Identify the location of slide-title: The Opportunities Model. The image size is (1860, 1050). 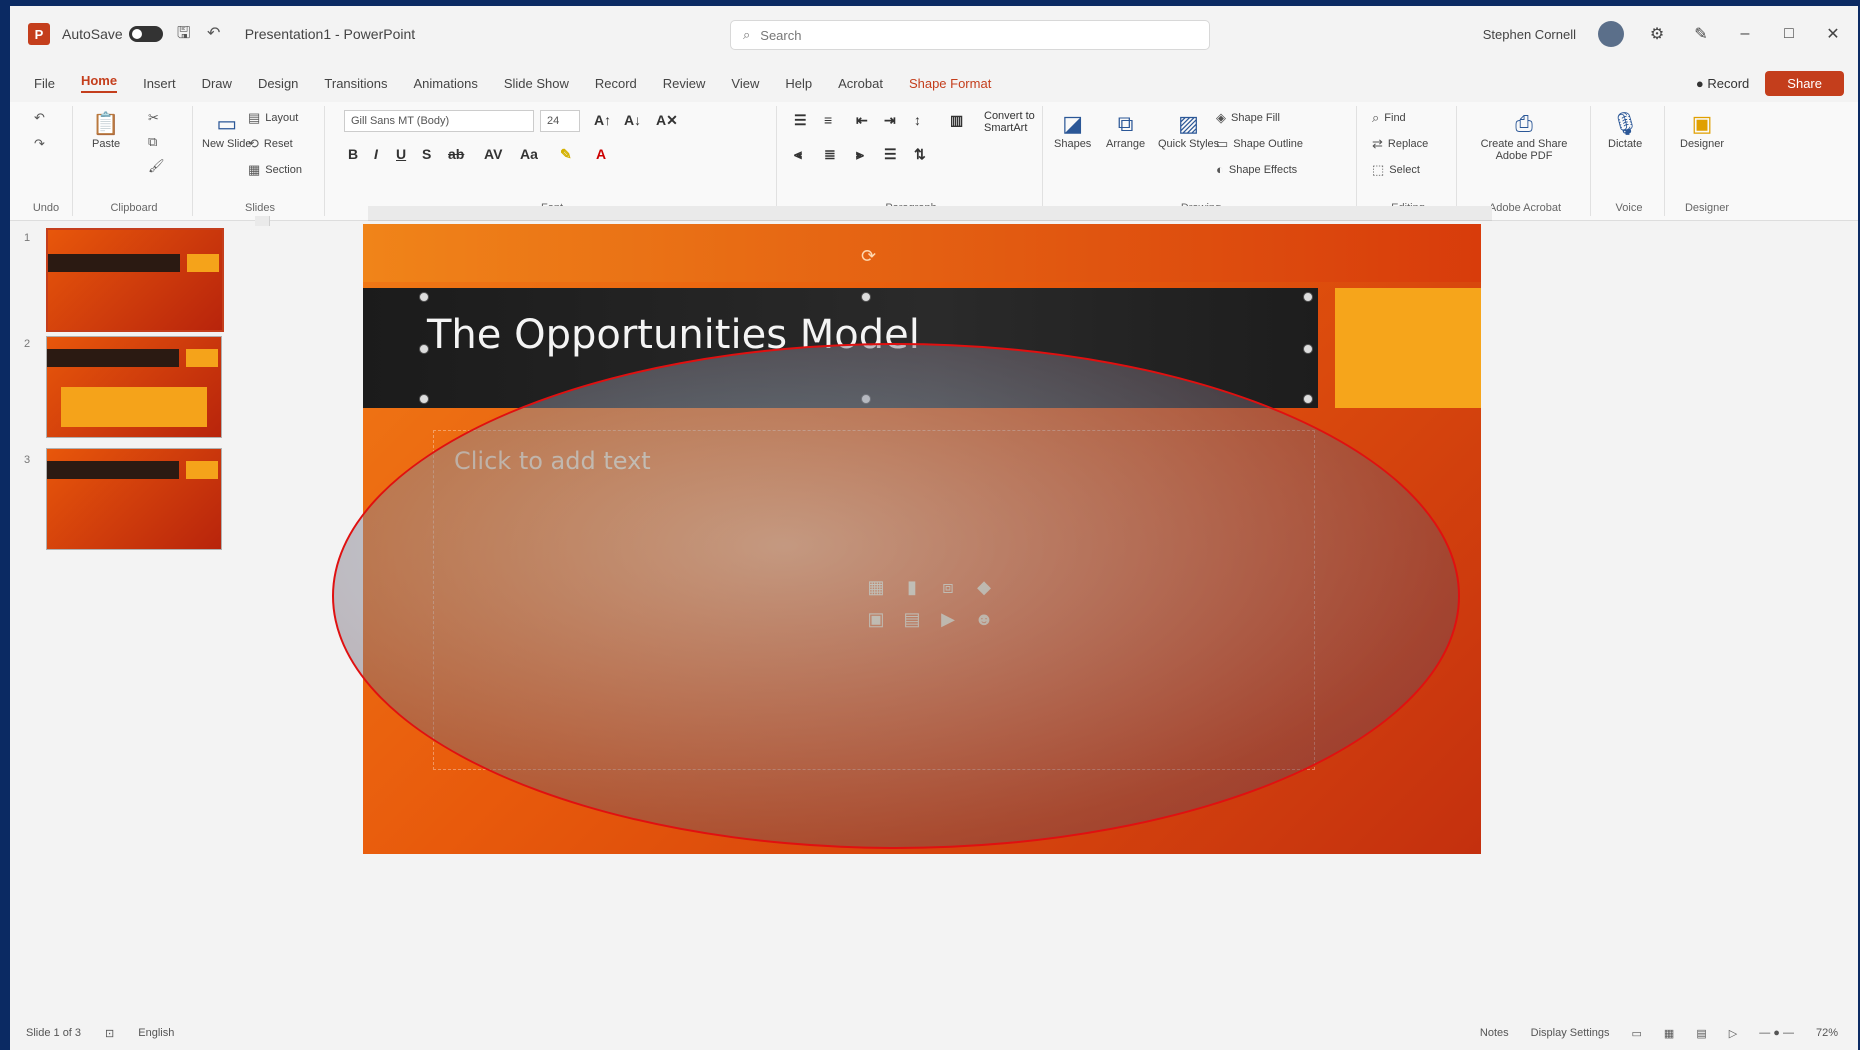
(673, 335).